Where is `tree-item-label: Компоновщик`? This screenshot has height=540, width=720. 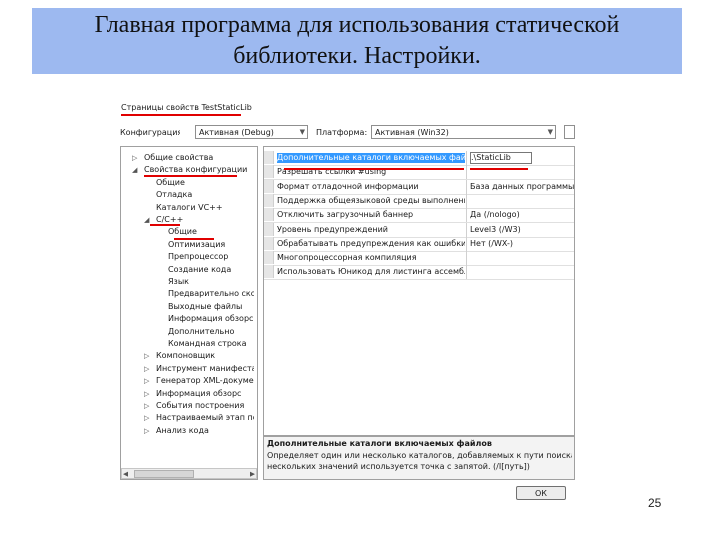 tree-item-label: Компоновщик is located at coordinates (205, 356).